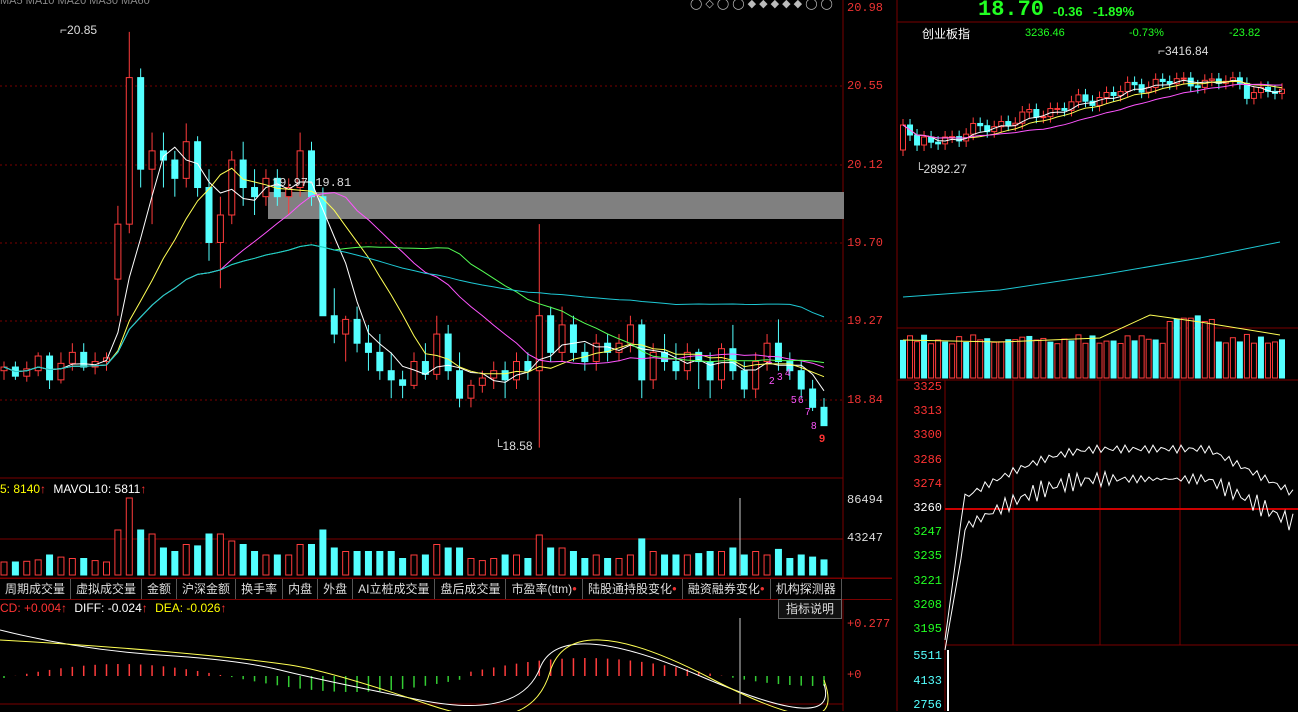 The image size is (1298, 712). Describe the element at coordinates (808, 412) in the screenshot. I see `sequence-label: 7` at that location.